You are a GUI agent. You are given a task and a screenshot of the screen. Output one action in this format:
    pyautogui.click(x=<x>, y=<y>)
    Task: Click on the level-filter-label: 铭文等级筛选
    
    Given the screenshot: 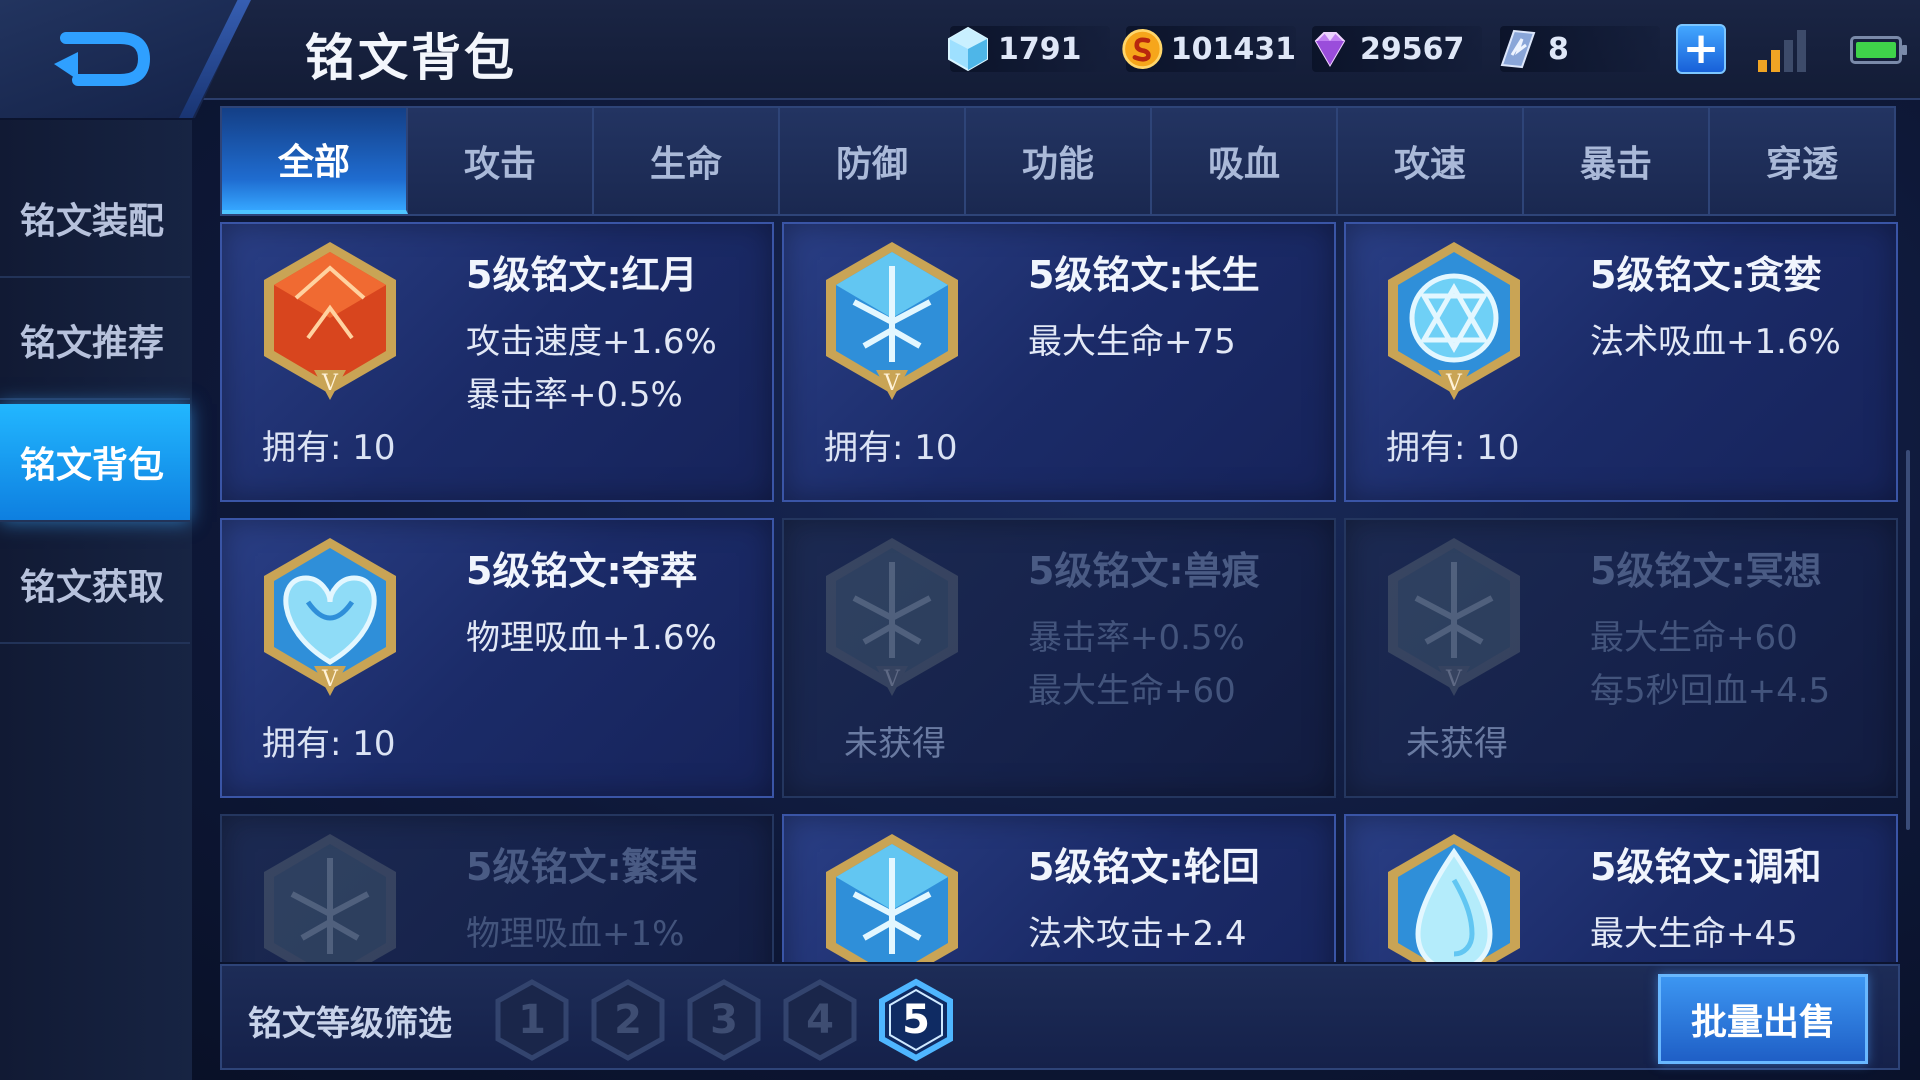 What is the action you would take?
    pyautogui.click(x=350, y=1024)
    